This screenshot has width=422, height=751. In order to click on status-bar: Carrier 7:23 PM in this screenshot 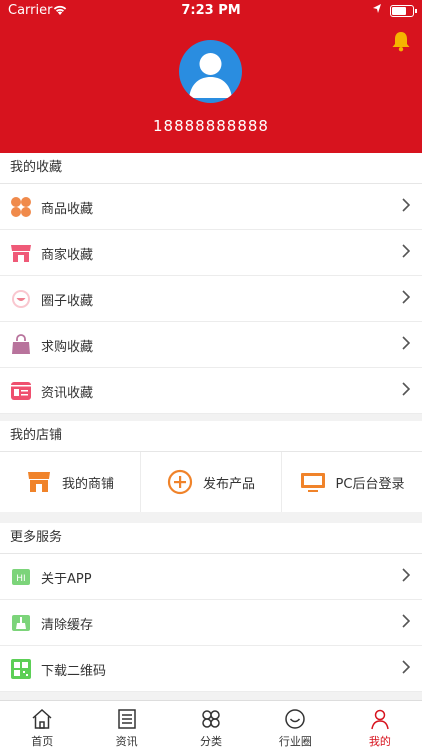, I will do `click(211, 11)`.